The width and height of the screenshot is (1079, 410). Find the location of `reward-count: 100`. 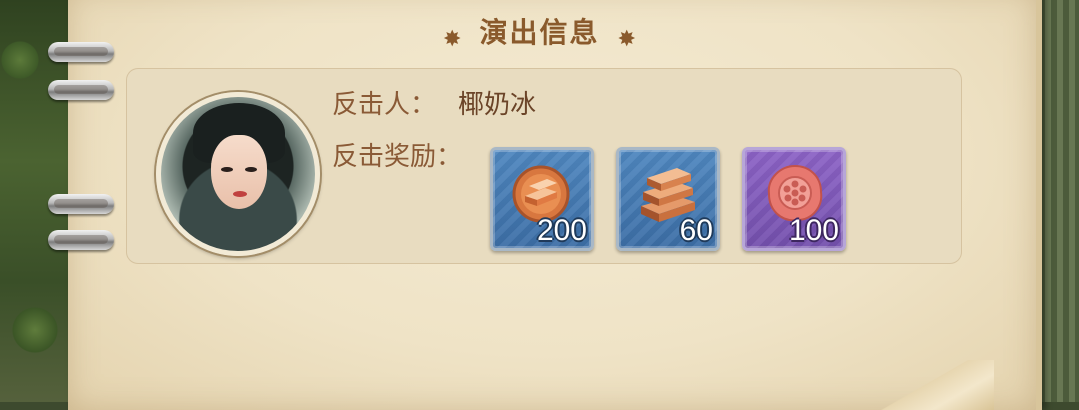

reward-count: 100 is located at coordinates (813, 230).